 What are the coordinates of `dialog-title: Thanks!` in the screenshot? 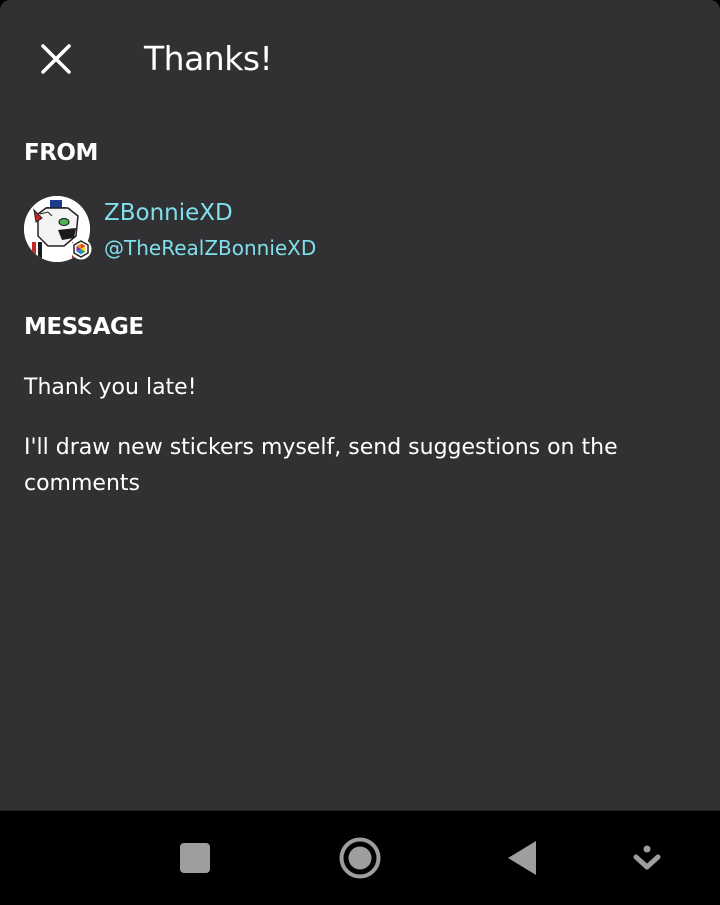 It's located at (208, 58).